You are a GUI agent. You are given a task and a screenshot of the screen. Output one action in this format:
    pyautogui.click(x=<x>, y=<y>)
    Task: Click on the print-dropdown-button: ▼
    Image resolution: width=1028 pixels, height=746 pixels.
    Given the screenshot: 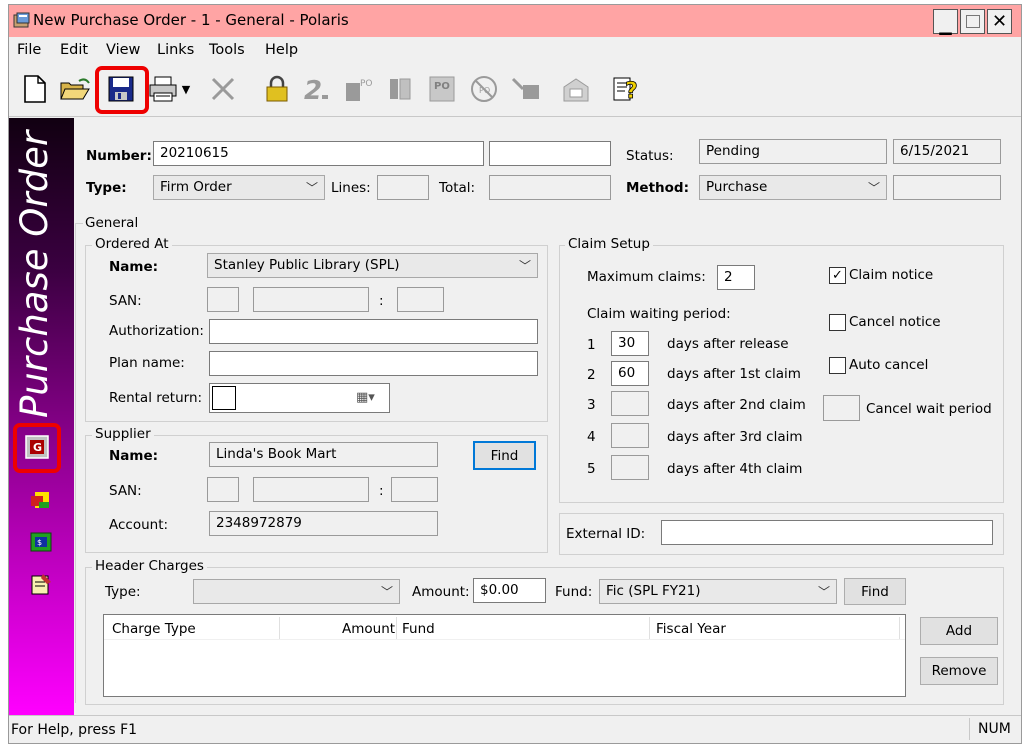 What is the action you would take?
    pyautogui.click(x=186, y=89)
    